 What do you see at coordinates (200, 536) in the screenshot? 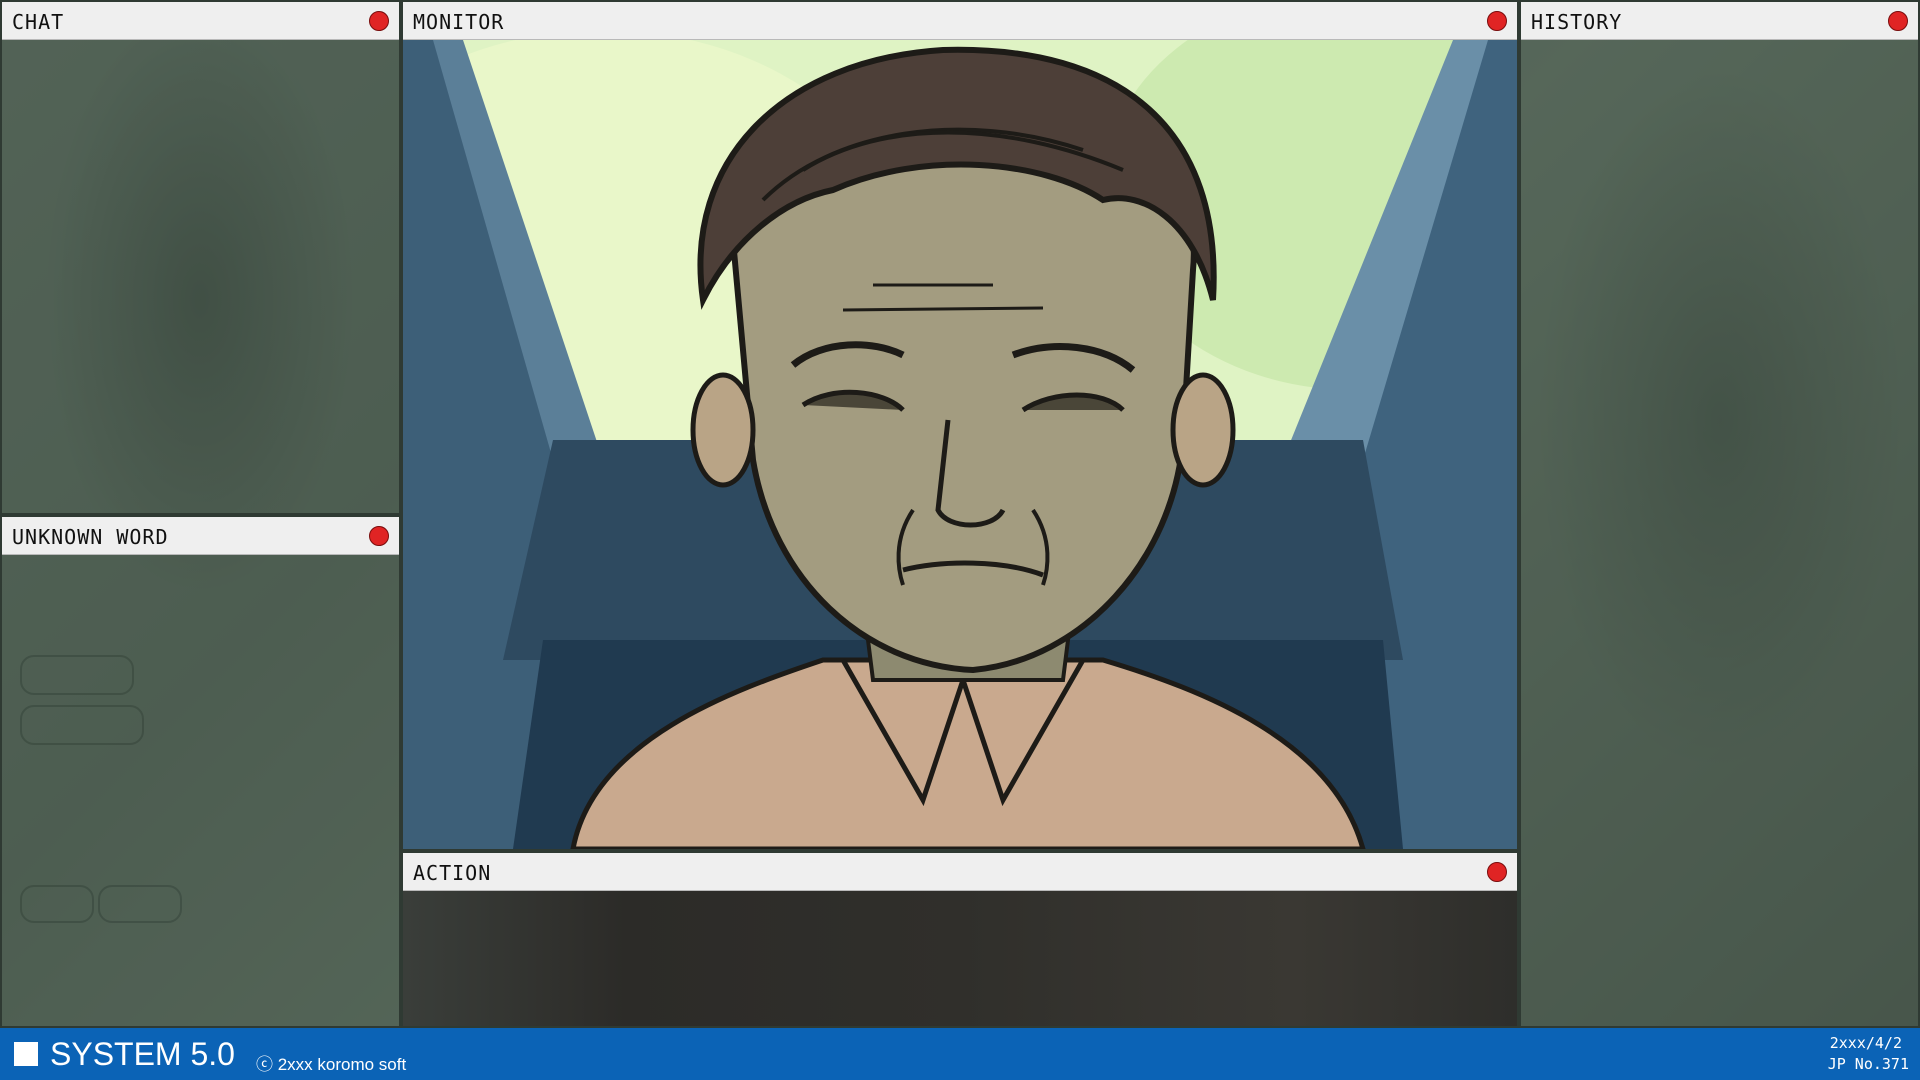
I see `unknown-word-panel-header: UNKNOWN WORD` at bounding box center [200, 536].